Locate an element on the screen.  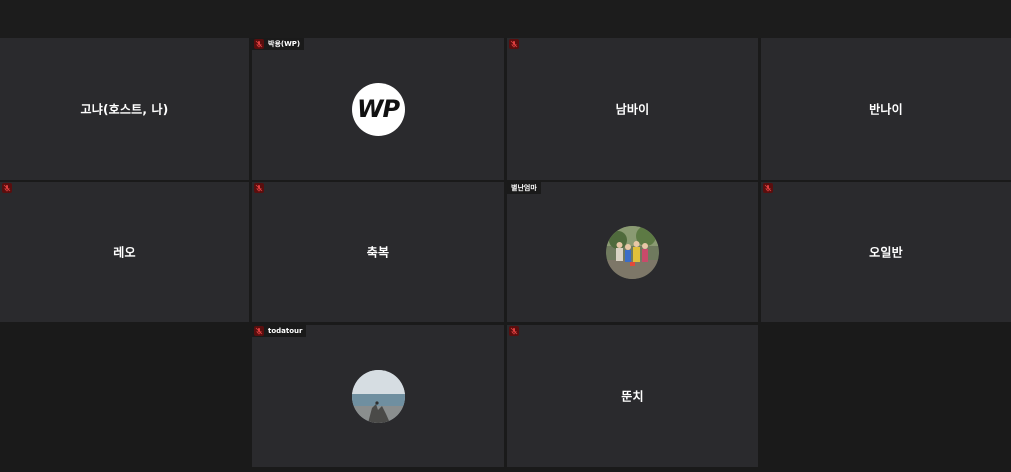
participant-name: 남바이 is located at coordinates (632, 109).